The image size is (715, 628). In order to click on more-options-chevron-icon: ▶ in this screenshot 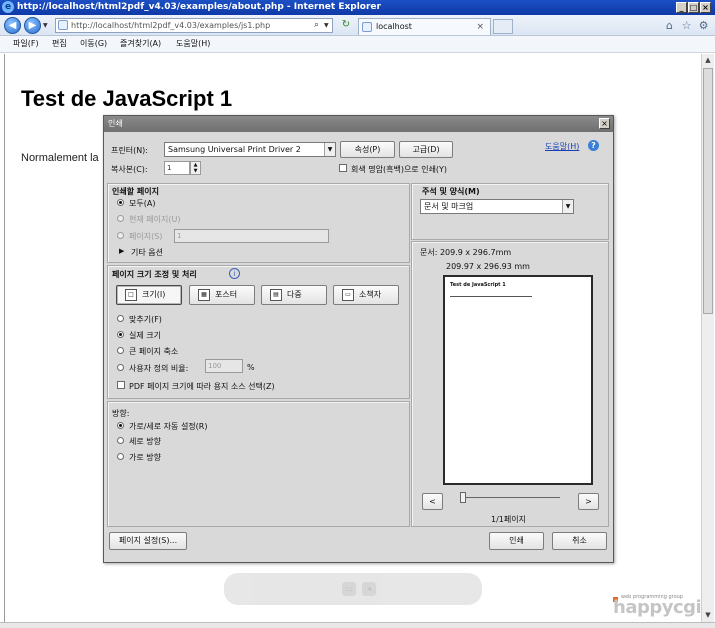, I will do `click(121, 251)`.